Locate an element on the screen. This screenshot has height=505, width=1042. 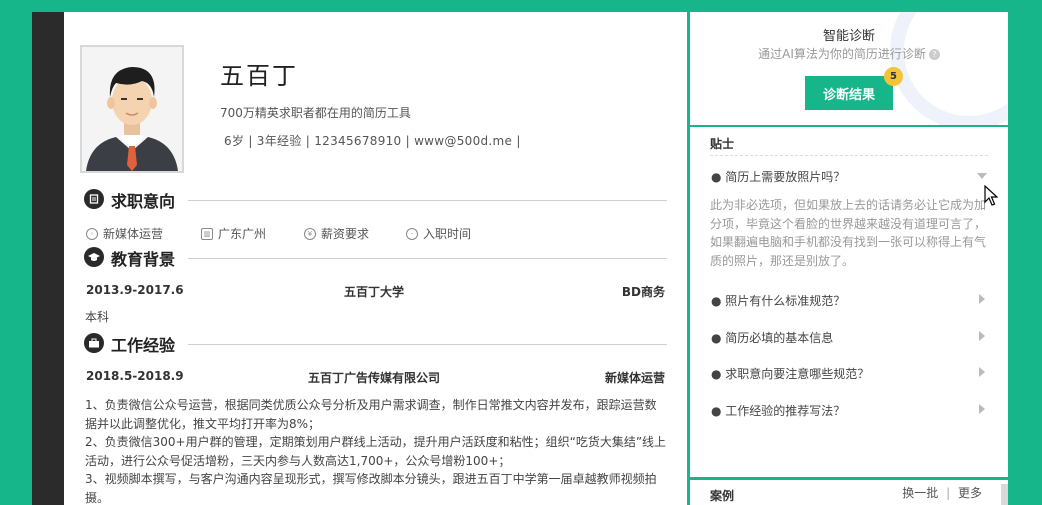
building-icon: ▥ is located at coordinates (207, 233).